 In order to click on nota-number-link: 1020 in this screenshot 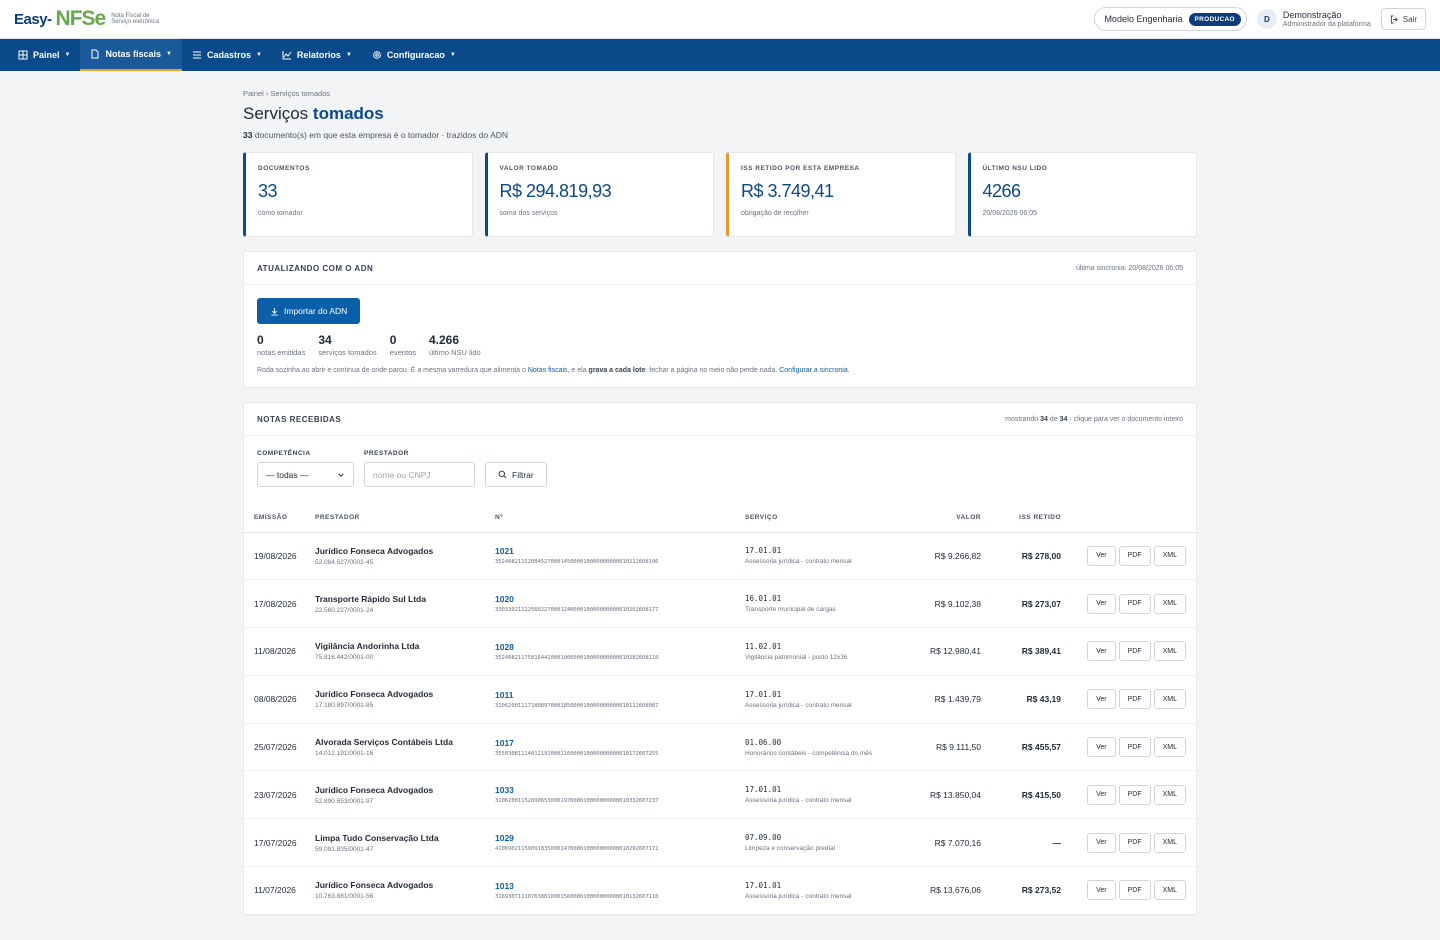, I will do `click(620, 599)`.